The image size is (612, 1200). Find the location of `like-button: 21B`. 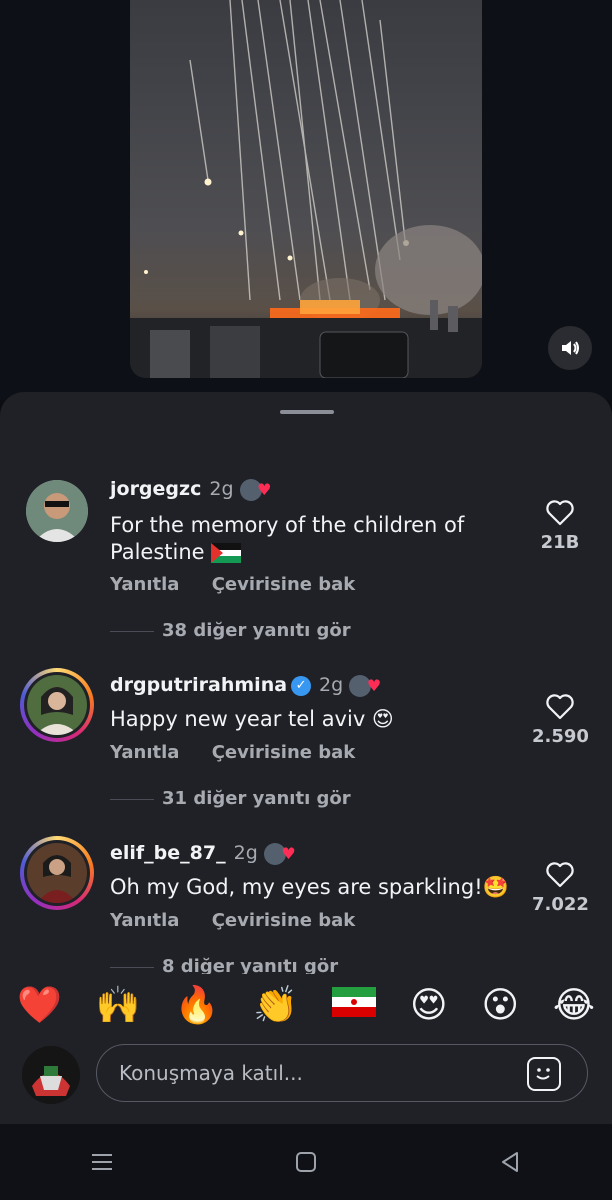

like-button: 21B is located at coordinates (560, 526).